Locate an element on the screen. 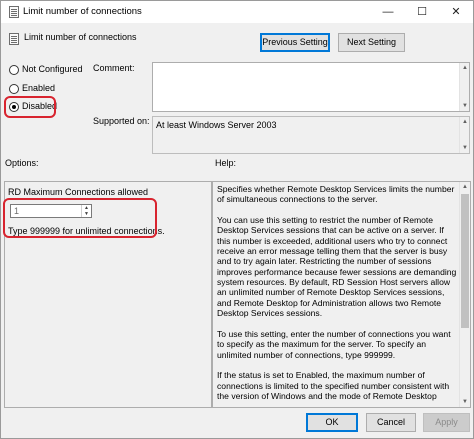  ok-button: OK is located at coordinates (332, 422).